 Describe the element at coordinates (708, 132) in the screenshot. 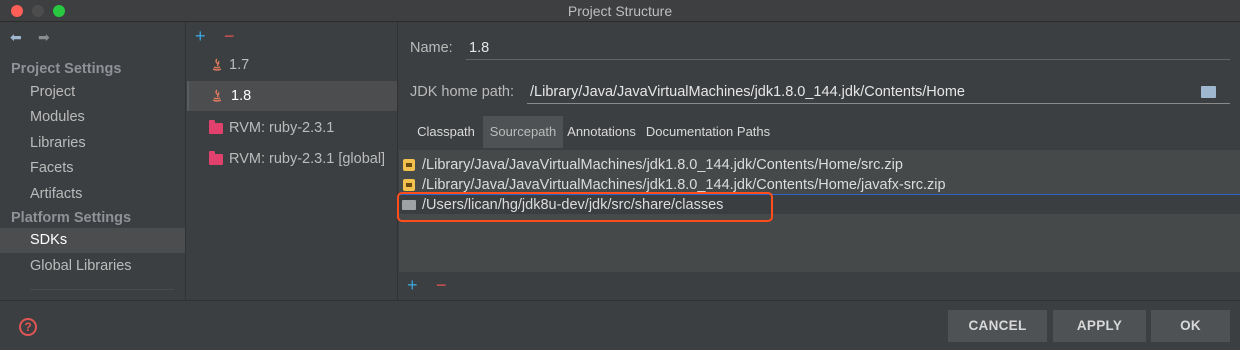

I see `tab-documentation-paths: Documentation Paths` at that location.